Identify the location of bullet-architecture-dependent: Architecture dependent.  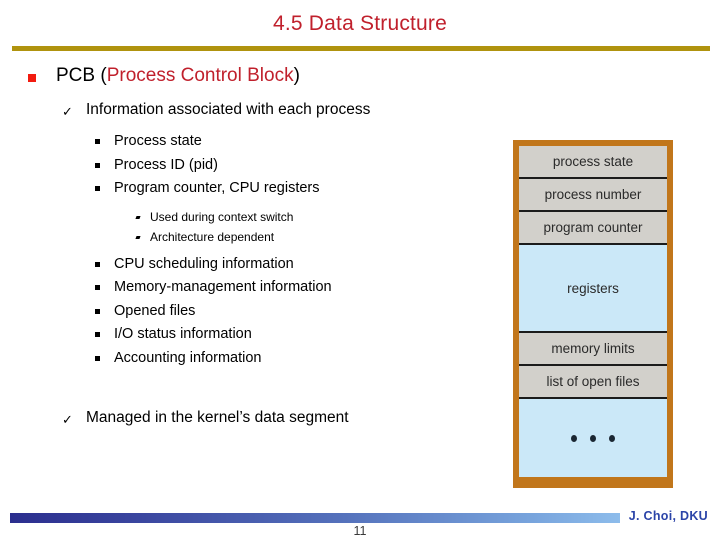
(252, 239).